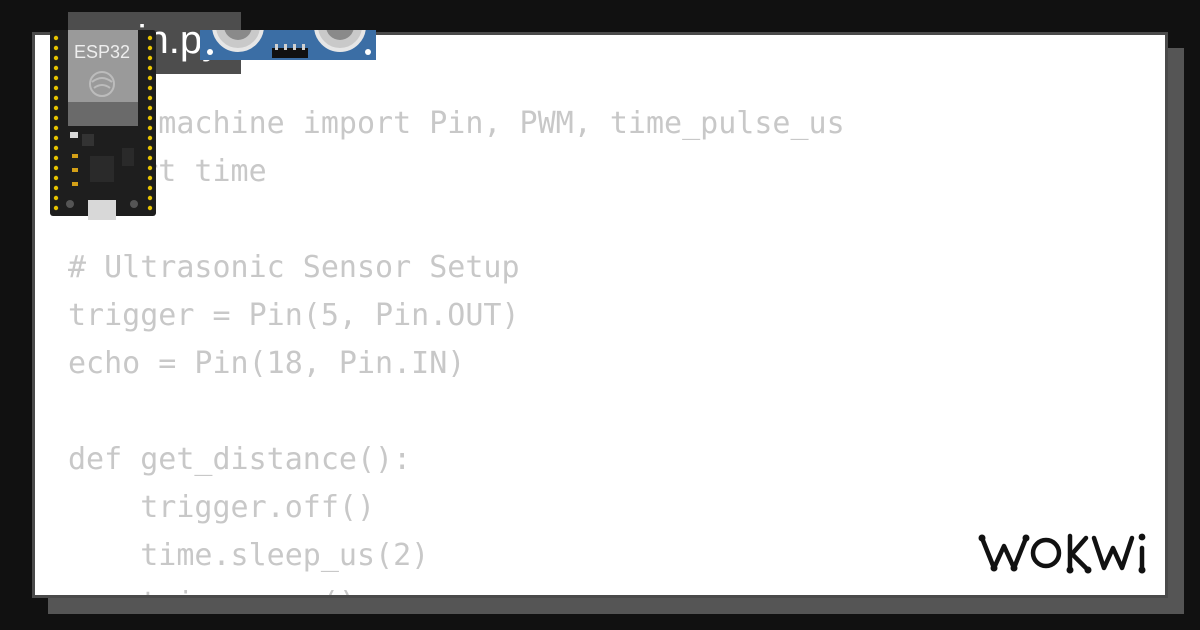 This screenshot has height=630, width=1200. What do you see at coordinates (167, 171) in the screenshot?
I see `code-line-2: import time` at bounding box center [167, 171].